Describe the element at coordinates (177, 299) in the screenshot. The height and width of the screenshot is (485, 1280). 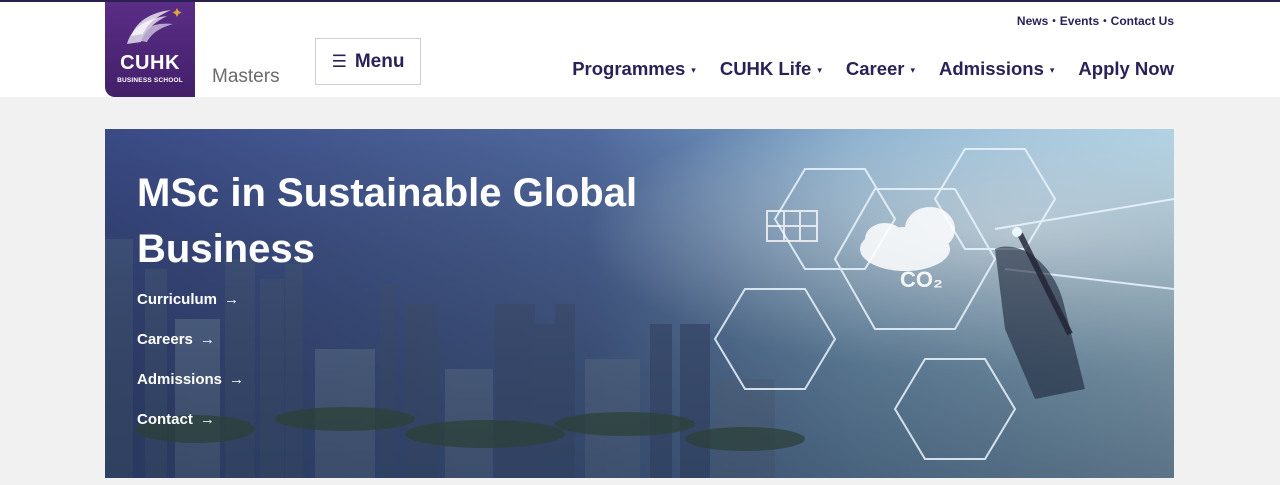
I see `link-label: Curriculum` at that location.